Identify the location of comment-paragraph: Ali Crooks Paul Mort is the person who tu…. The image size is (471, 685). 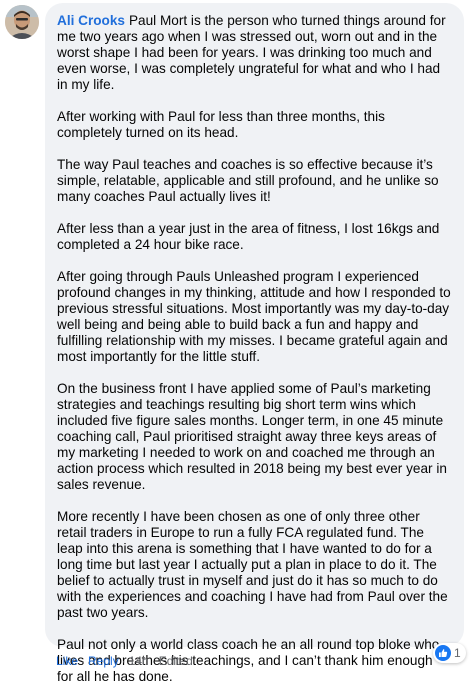
(254, 53).